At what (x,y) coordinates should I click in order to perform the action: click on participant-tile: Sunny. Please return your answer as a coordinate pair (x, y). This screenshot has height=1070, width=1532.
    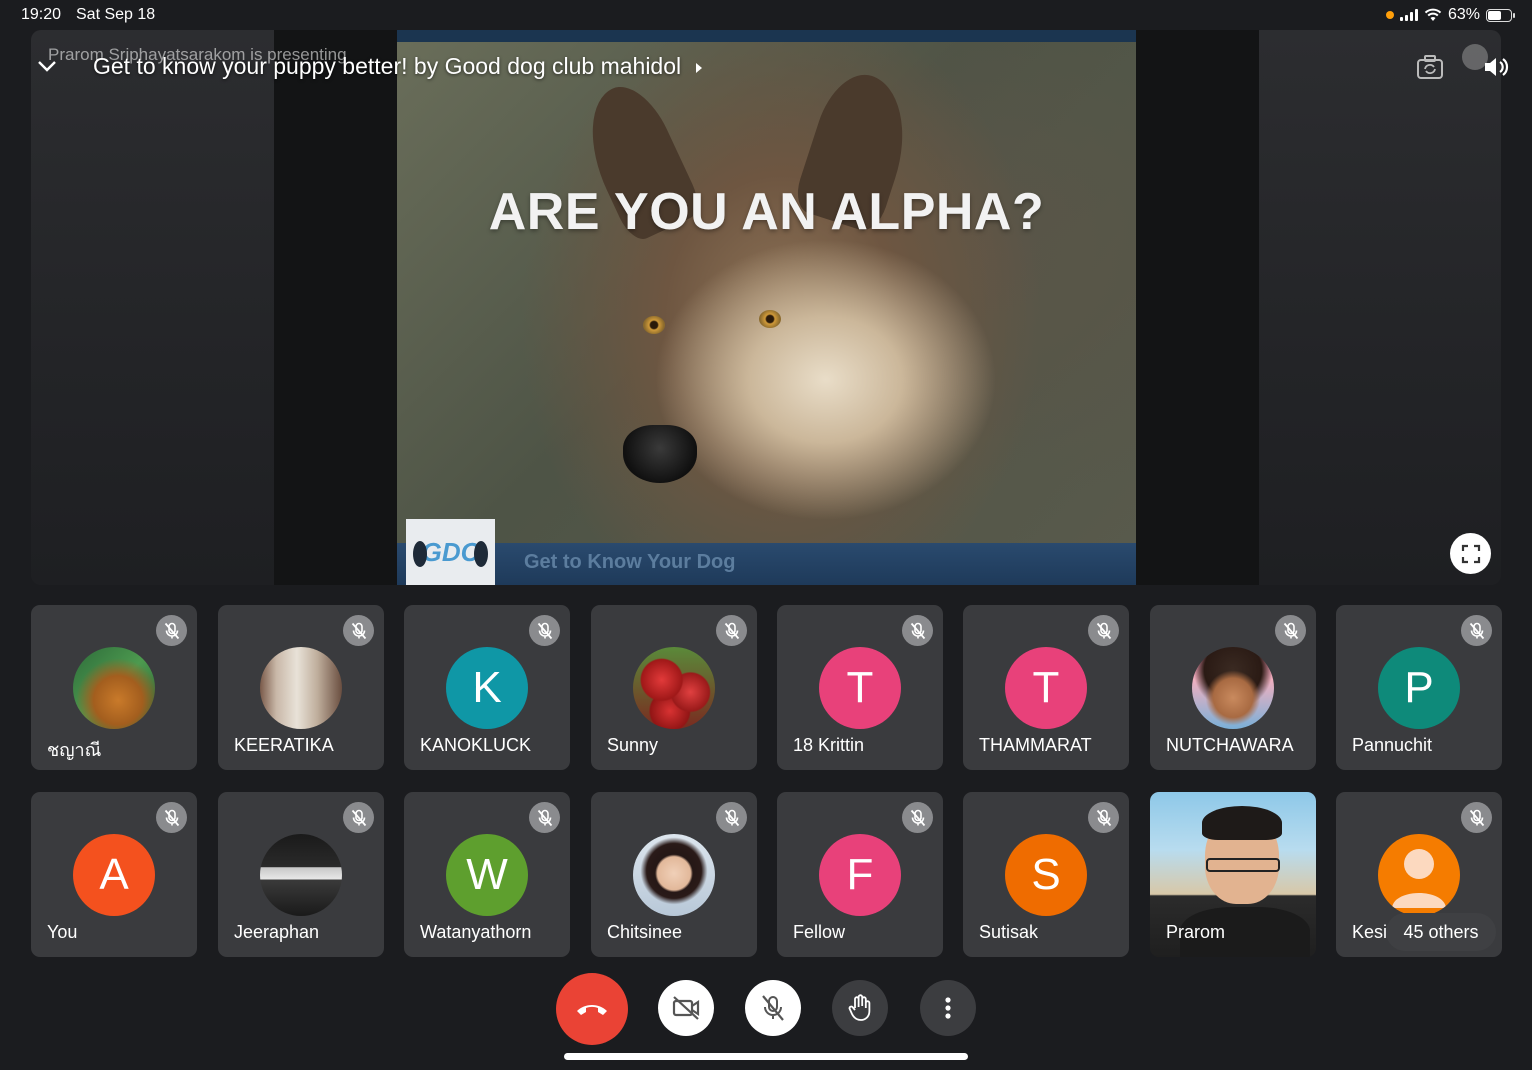
    Looking at the image, I should click on (674, 687).